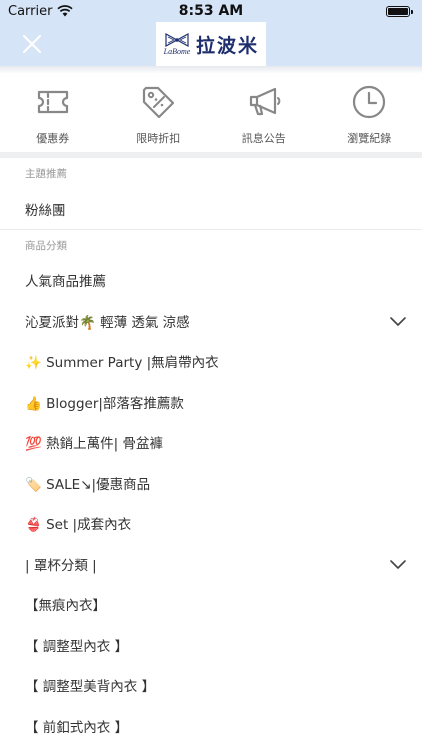 This screenshot has height=750, width=422. I want to click on carrier-label: Carrier, so click(30, 11).